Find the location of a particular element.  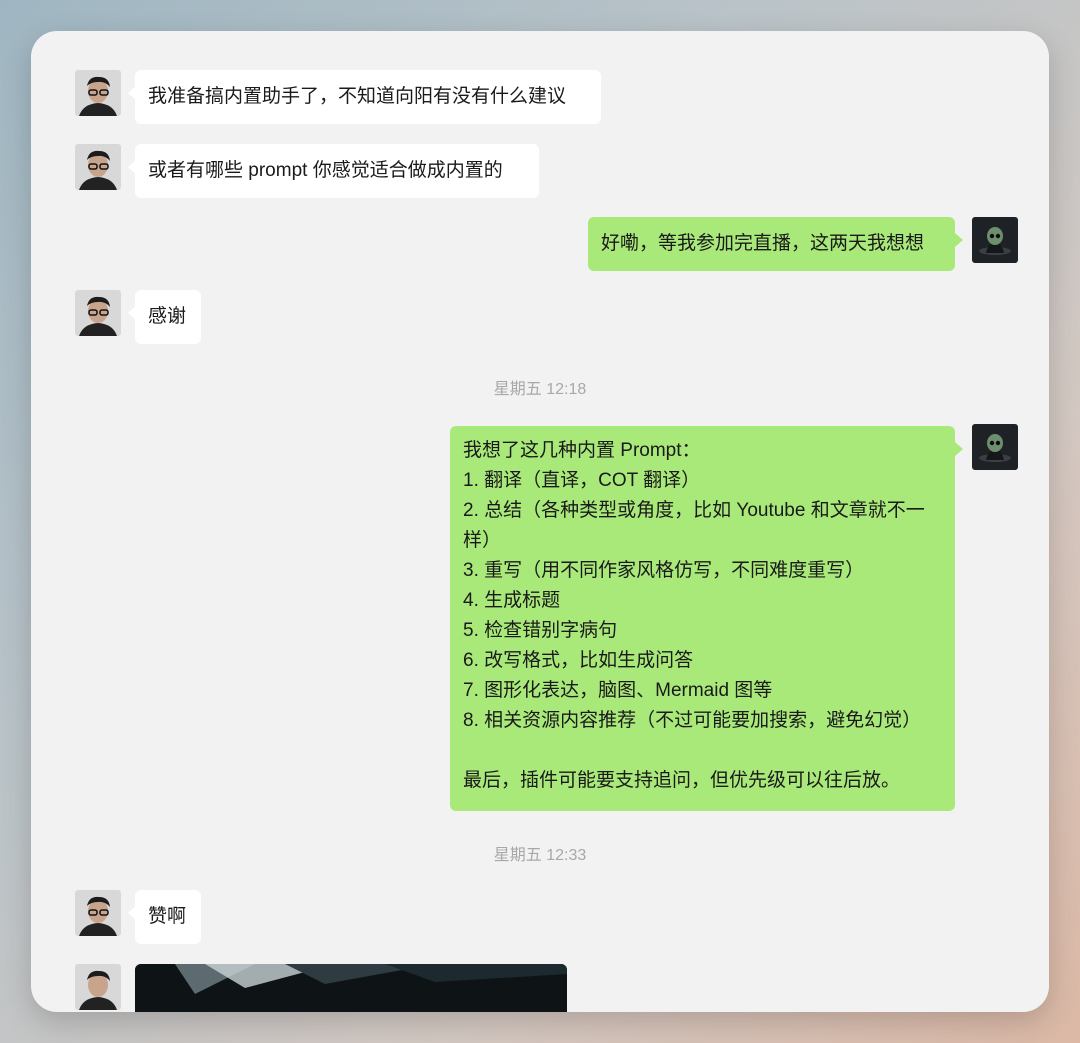

message-line: 2. 总结（各种类型或角度，比如 Youtube 和文章就不一 is located at coordinates (694, 510).